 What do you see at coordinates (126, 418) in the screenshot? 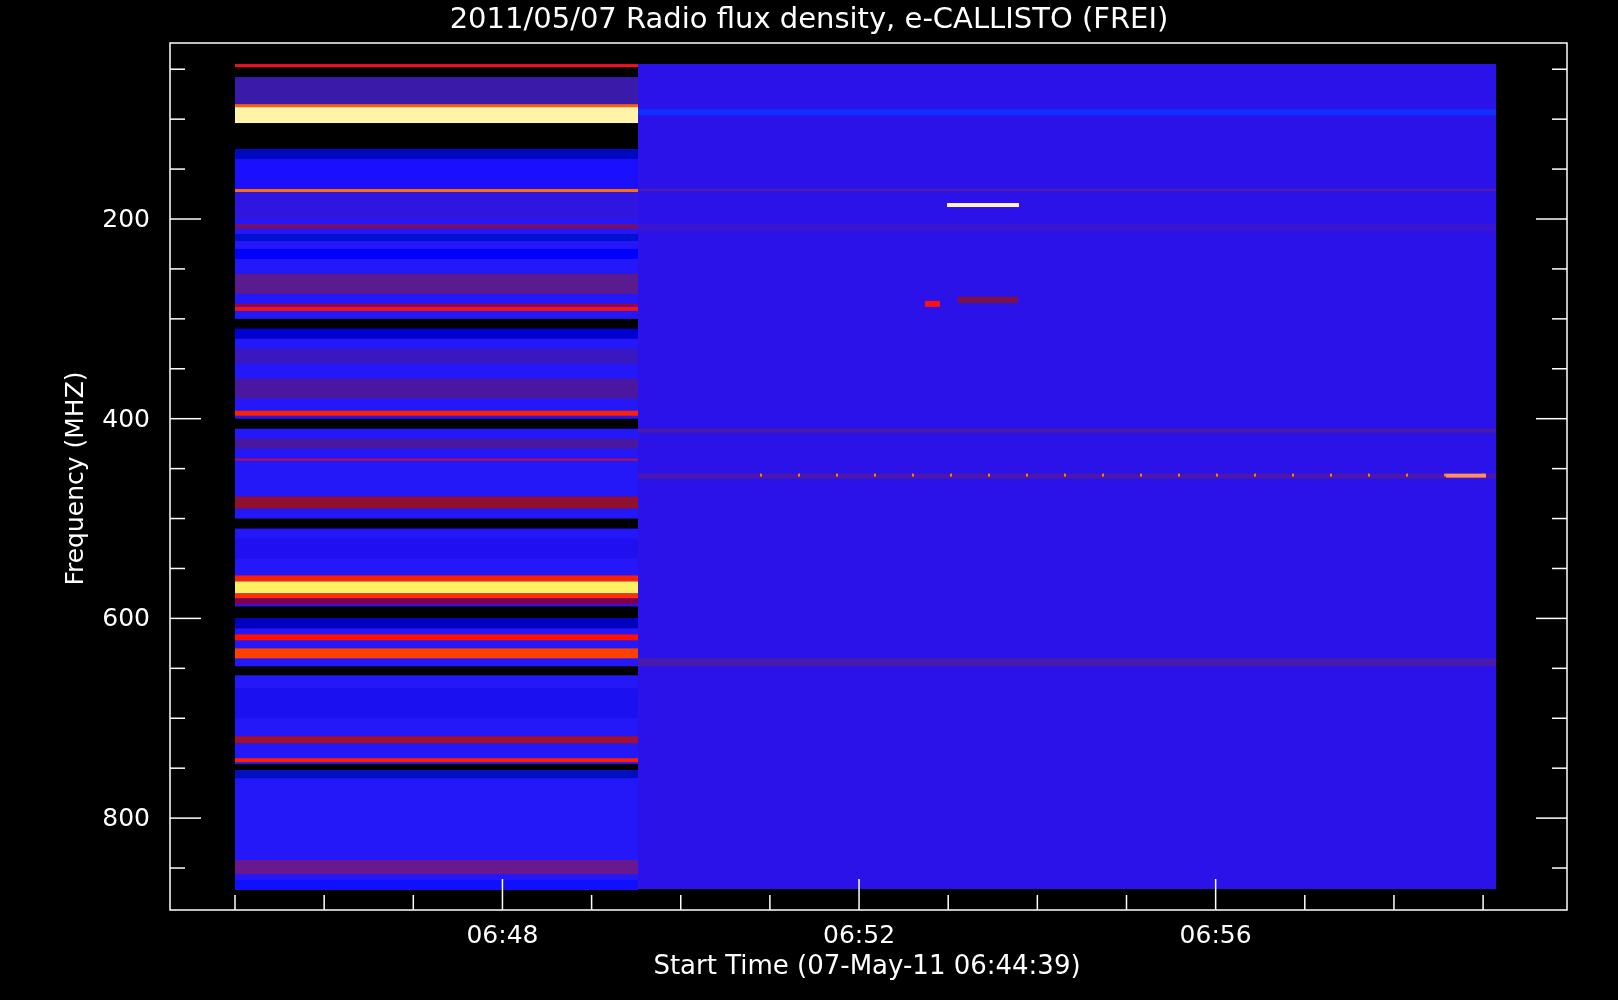
I see `y-tick-label: 400` at bounding box center [126, 418].